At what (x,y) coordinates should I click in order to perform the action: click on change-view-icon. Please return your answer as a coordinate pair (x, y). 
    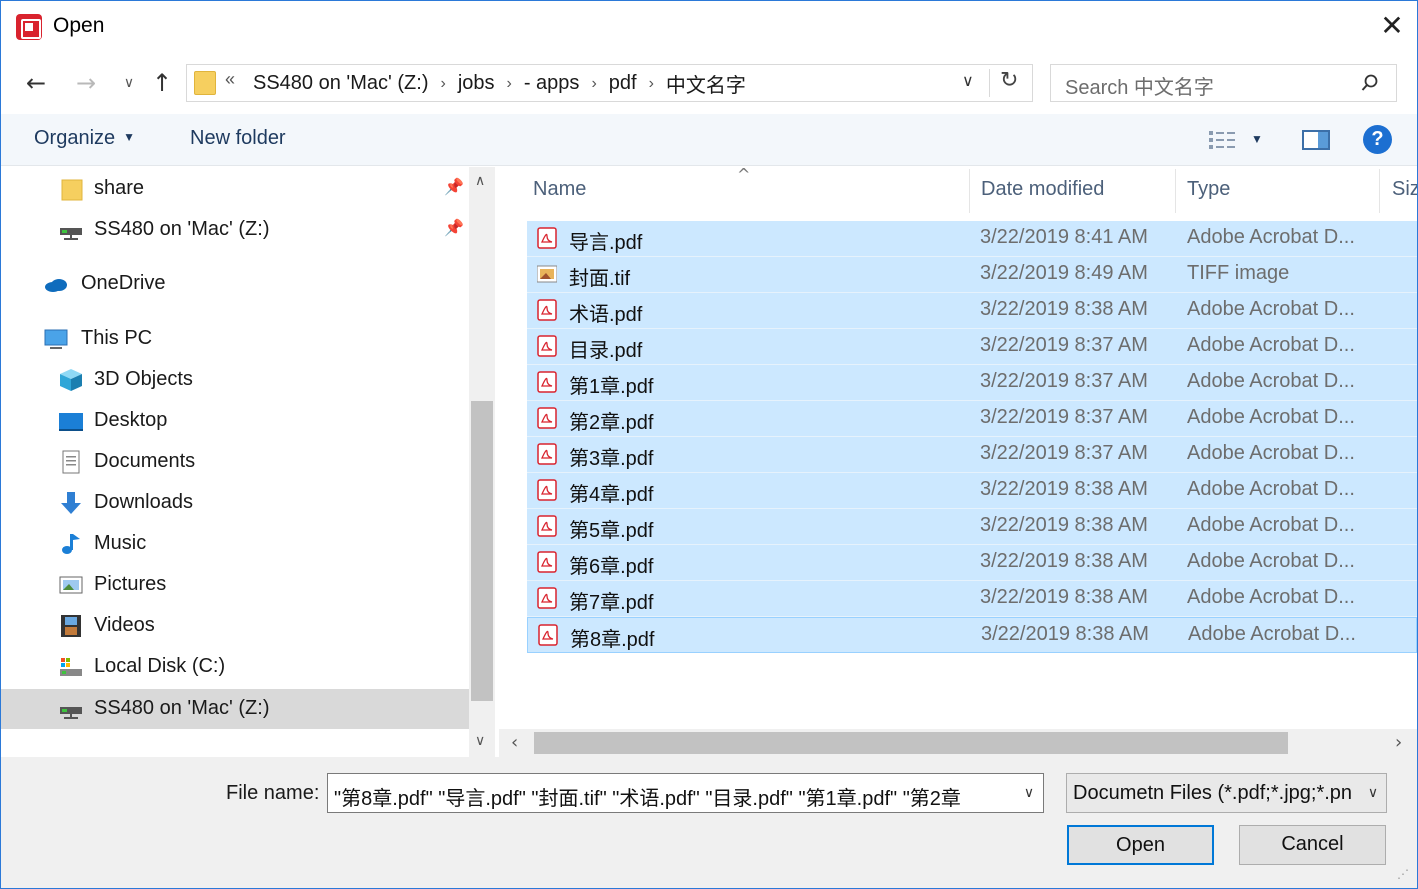
    Looking at the image, I should click on (1222, 140).